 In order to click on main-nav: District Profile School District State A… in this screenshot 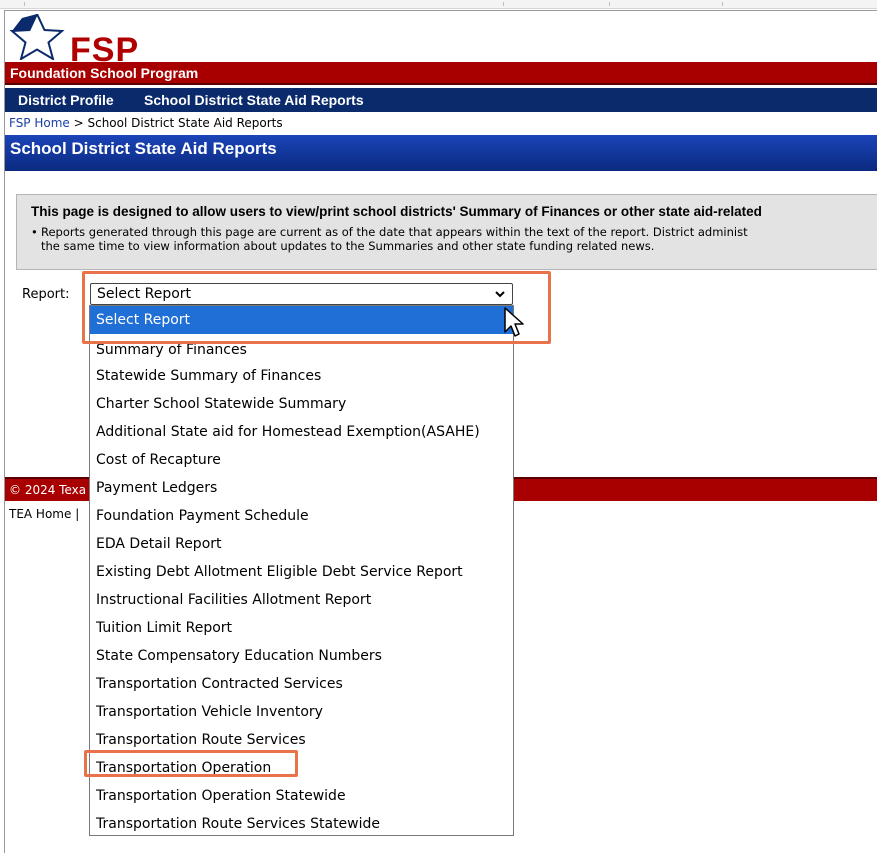, I will do `click(441, 100)`.